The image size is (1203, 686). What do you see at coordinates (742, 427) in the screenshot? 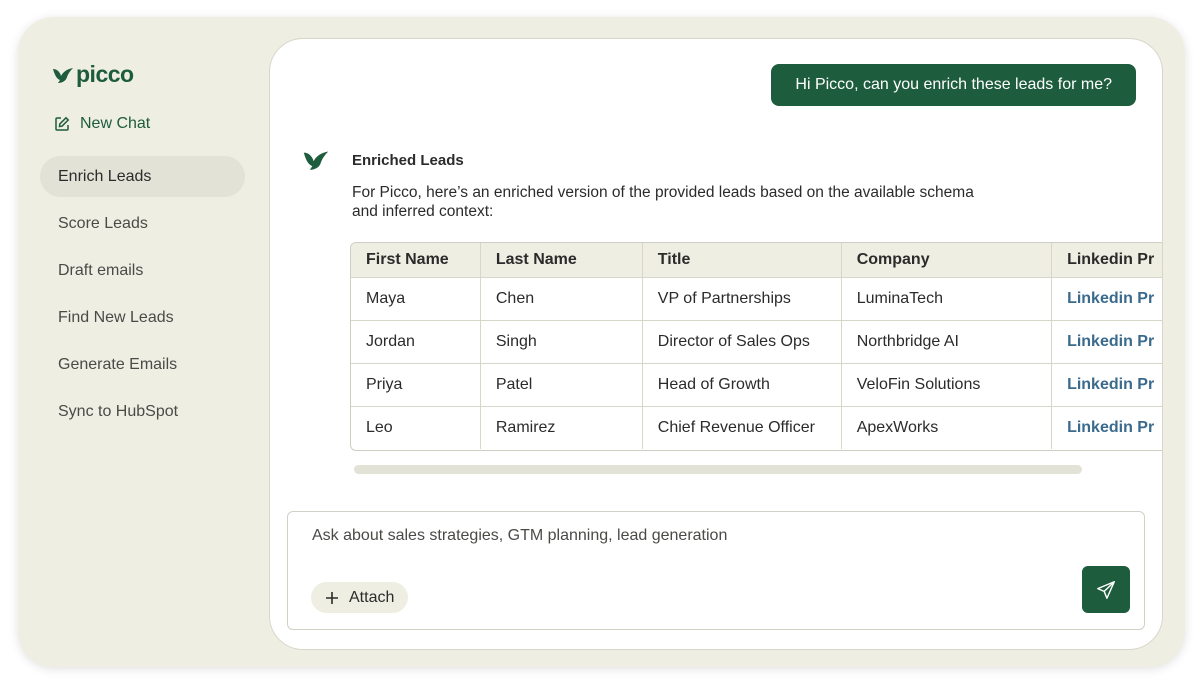
I see `table-cell: Chief Revenue Officer` at bounding box center [742, 427].